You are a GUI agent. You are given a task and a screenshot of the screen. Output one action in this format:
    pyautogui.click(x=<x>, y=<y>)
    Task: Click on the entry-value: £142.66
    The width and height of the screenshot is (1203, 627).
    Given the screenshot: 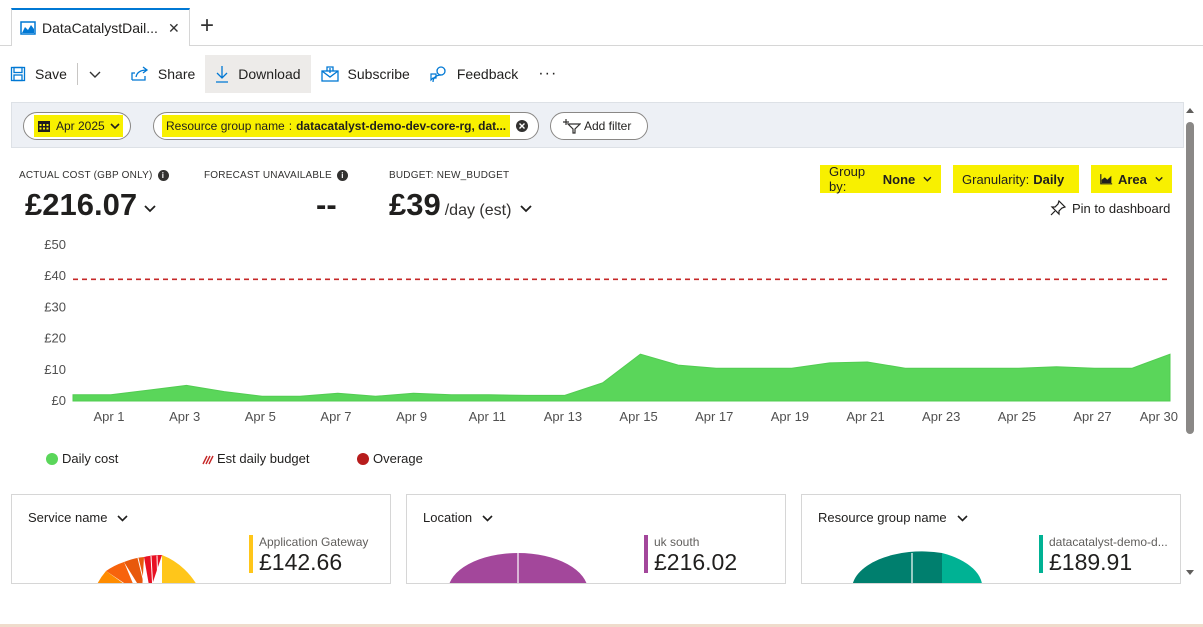 What is the action you would take?
    pyautogui.click(x=301, y=562)
    